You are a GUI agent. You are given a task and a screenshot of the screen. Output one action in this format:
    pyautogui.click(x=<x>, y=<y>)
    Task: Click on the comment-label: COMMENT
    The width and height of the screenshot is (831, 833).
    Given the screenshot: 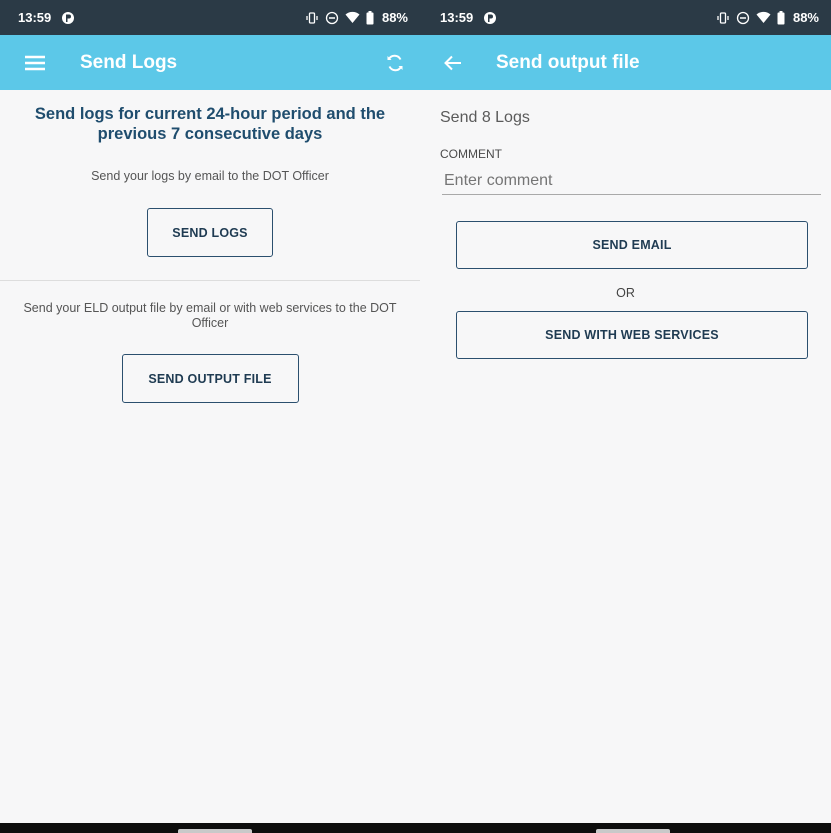 What is the action you would take?
    pyautogui.click(x=471, y=154)
    